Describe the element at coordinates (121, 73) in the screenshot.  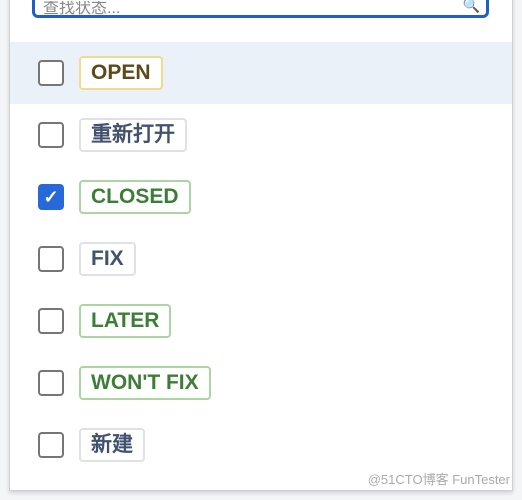
I see `status-badge: OPEN` at that location.